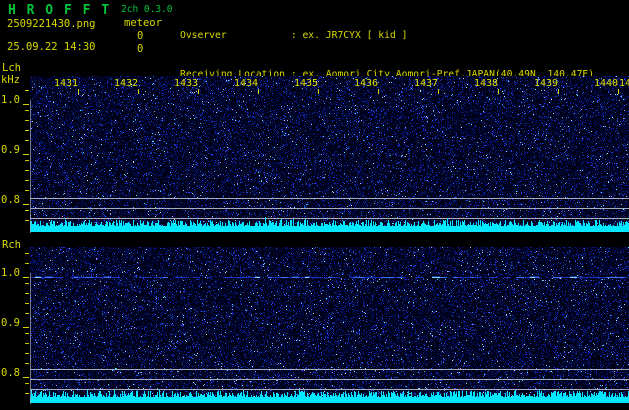  Describe the element at coordinates (10, 373) in the screenshot. I see `rch-freq-label: 0.8` at that location.